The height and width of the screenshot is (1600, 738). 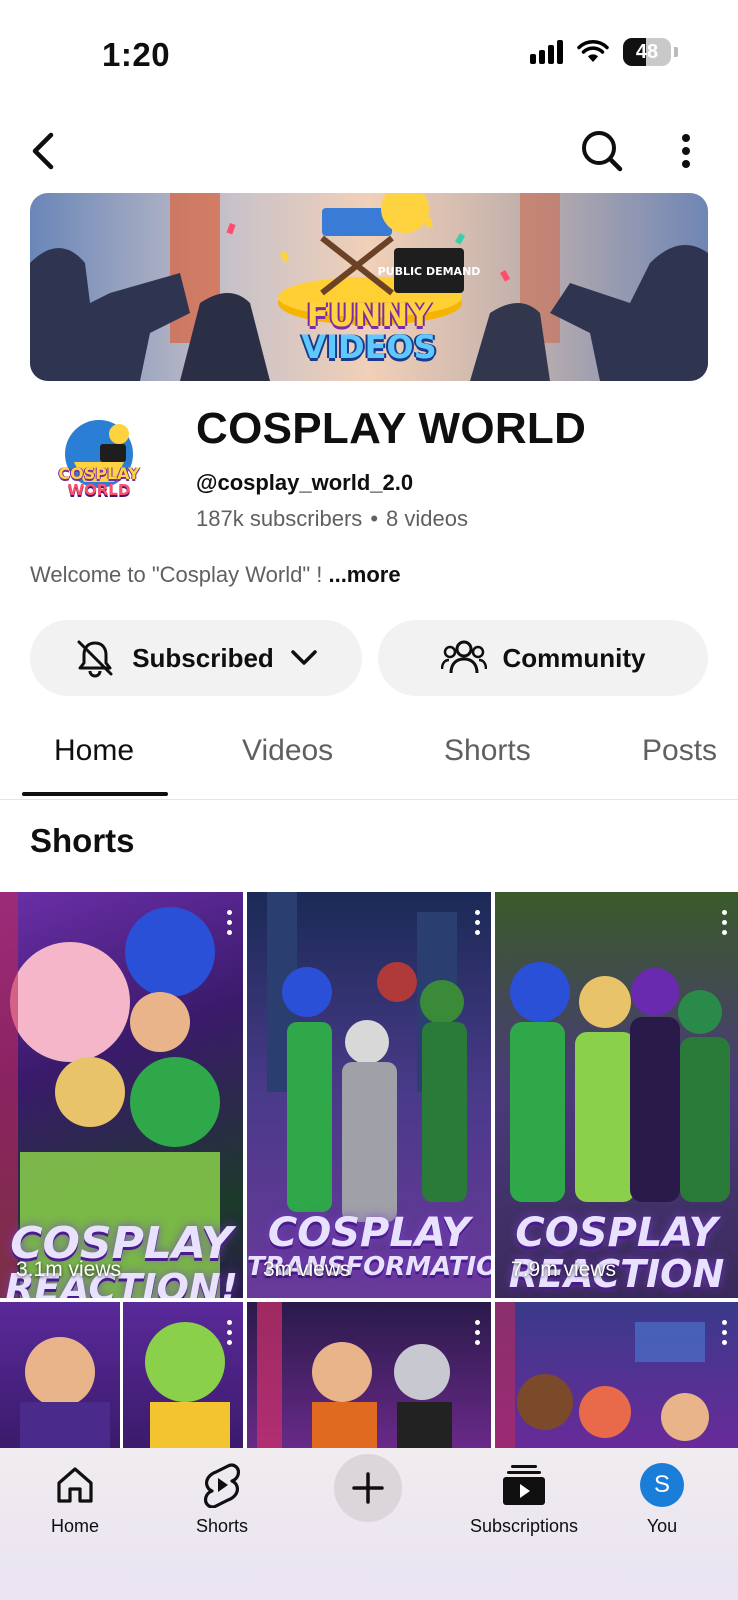 What do you see at coordinates (487, 751) in the screenshot?
I see `tab-shorts: Shorts` at bounding box center [487, 751].